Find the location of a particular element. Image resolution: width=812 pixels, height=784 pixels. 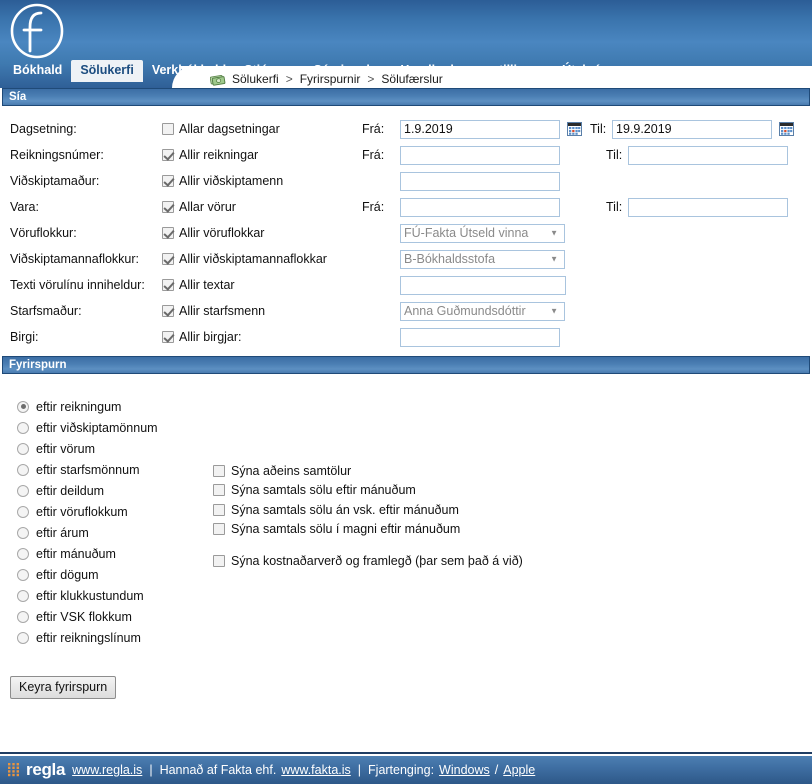

radio-eftir-arum is located at coordinates (23, 532).